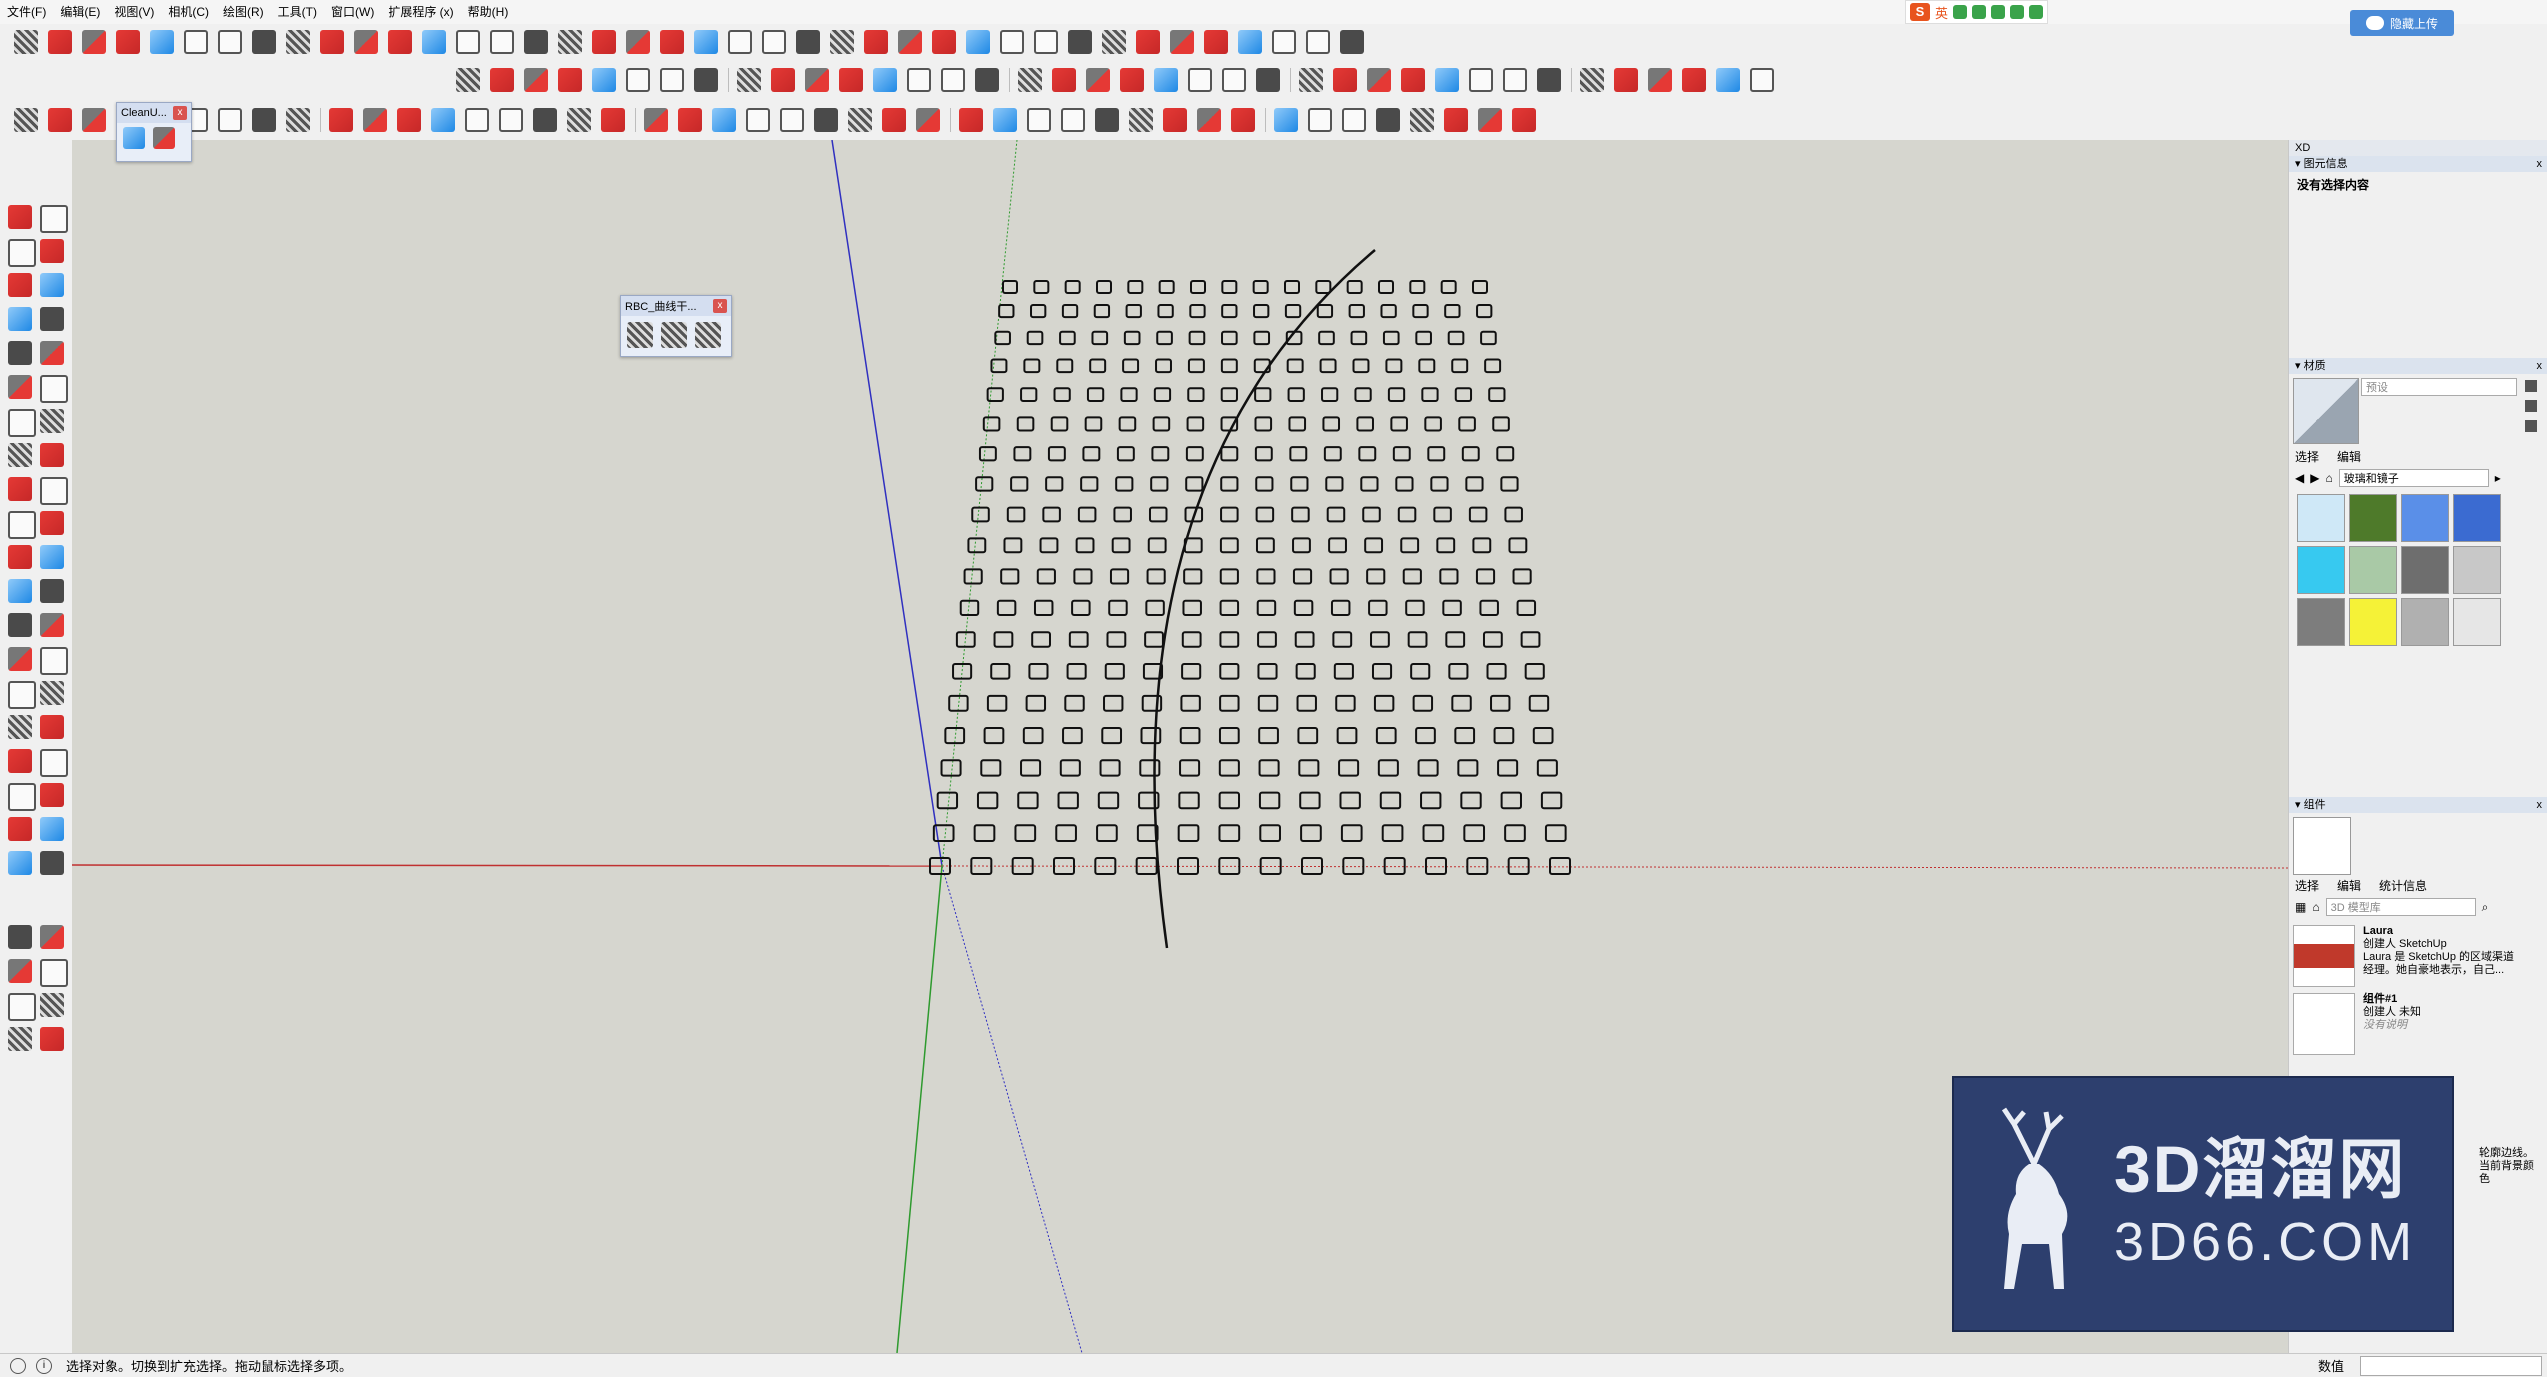 The width and height of the screenshot is (2547, 1377). Describe the element at coordinates (2540, 366) in the screenshot. I see `close-icon: x` at that location.